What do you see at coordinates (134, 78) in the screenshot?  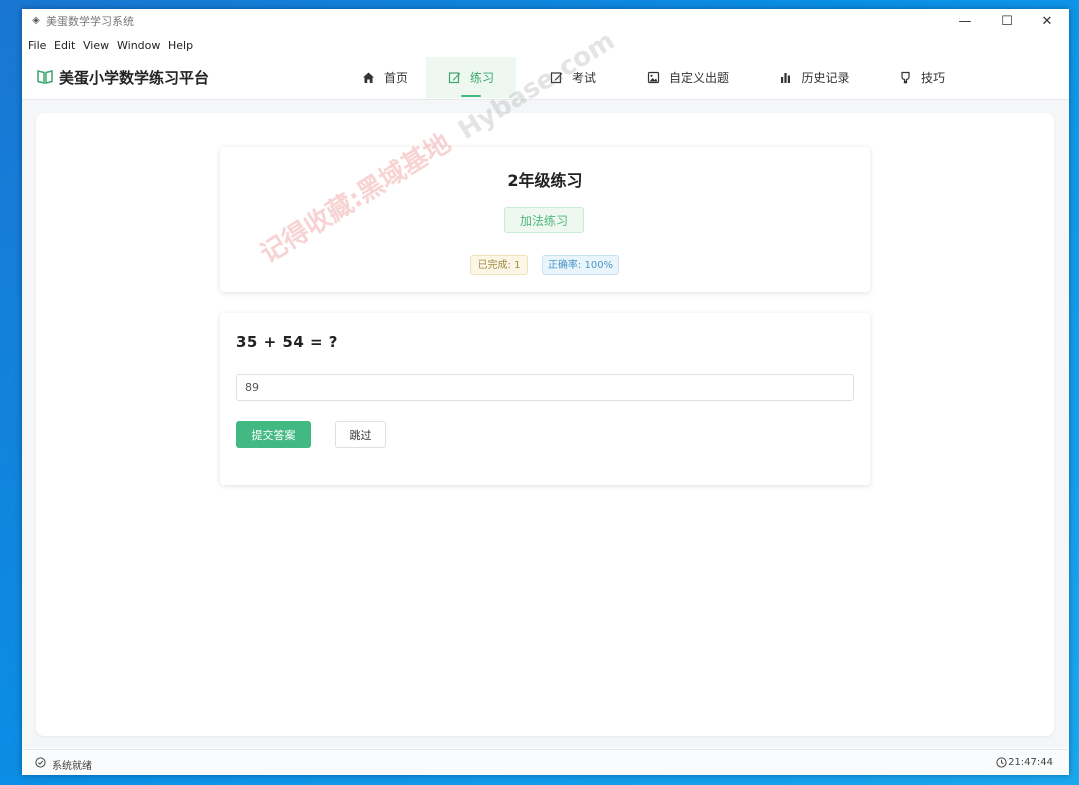 I see `brand-title: 美蛋小学数学练习平台` at bounding box center [134, 78].